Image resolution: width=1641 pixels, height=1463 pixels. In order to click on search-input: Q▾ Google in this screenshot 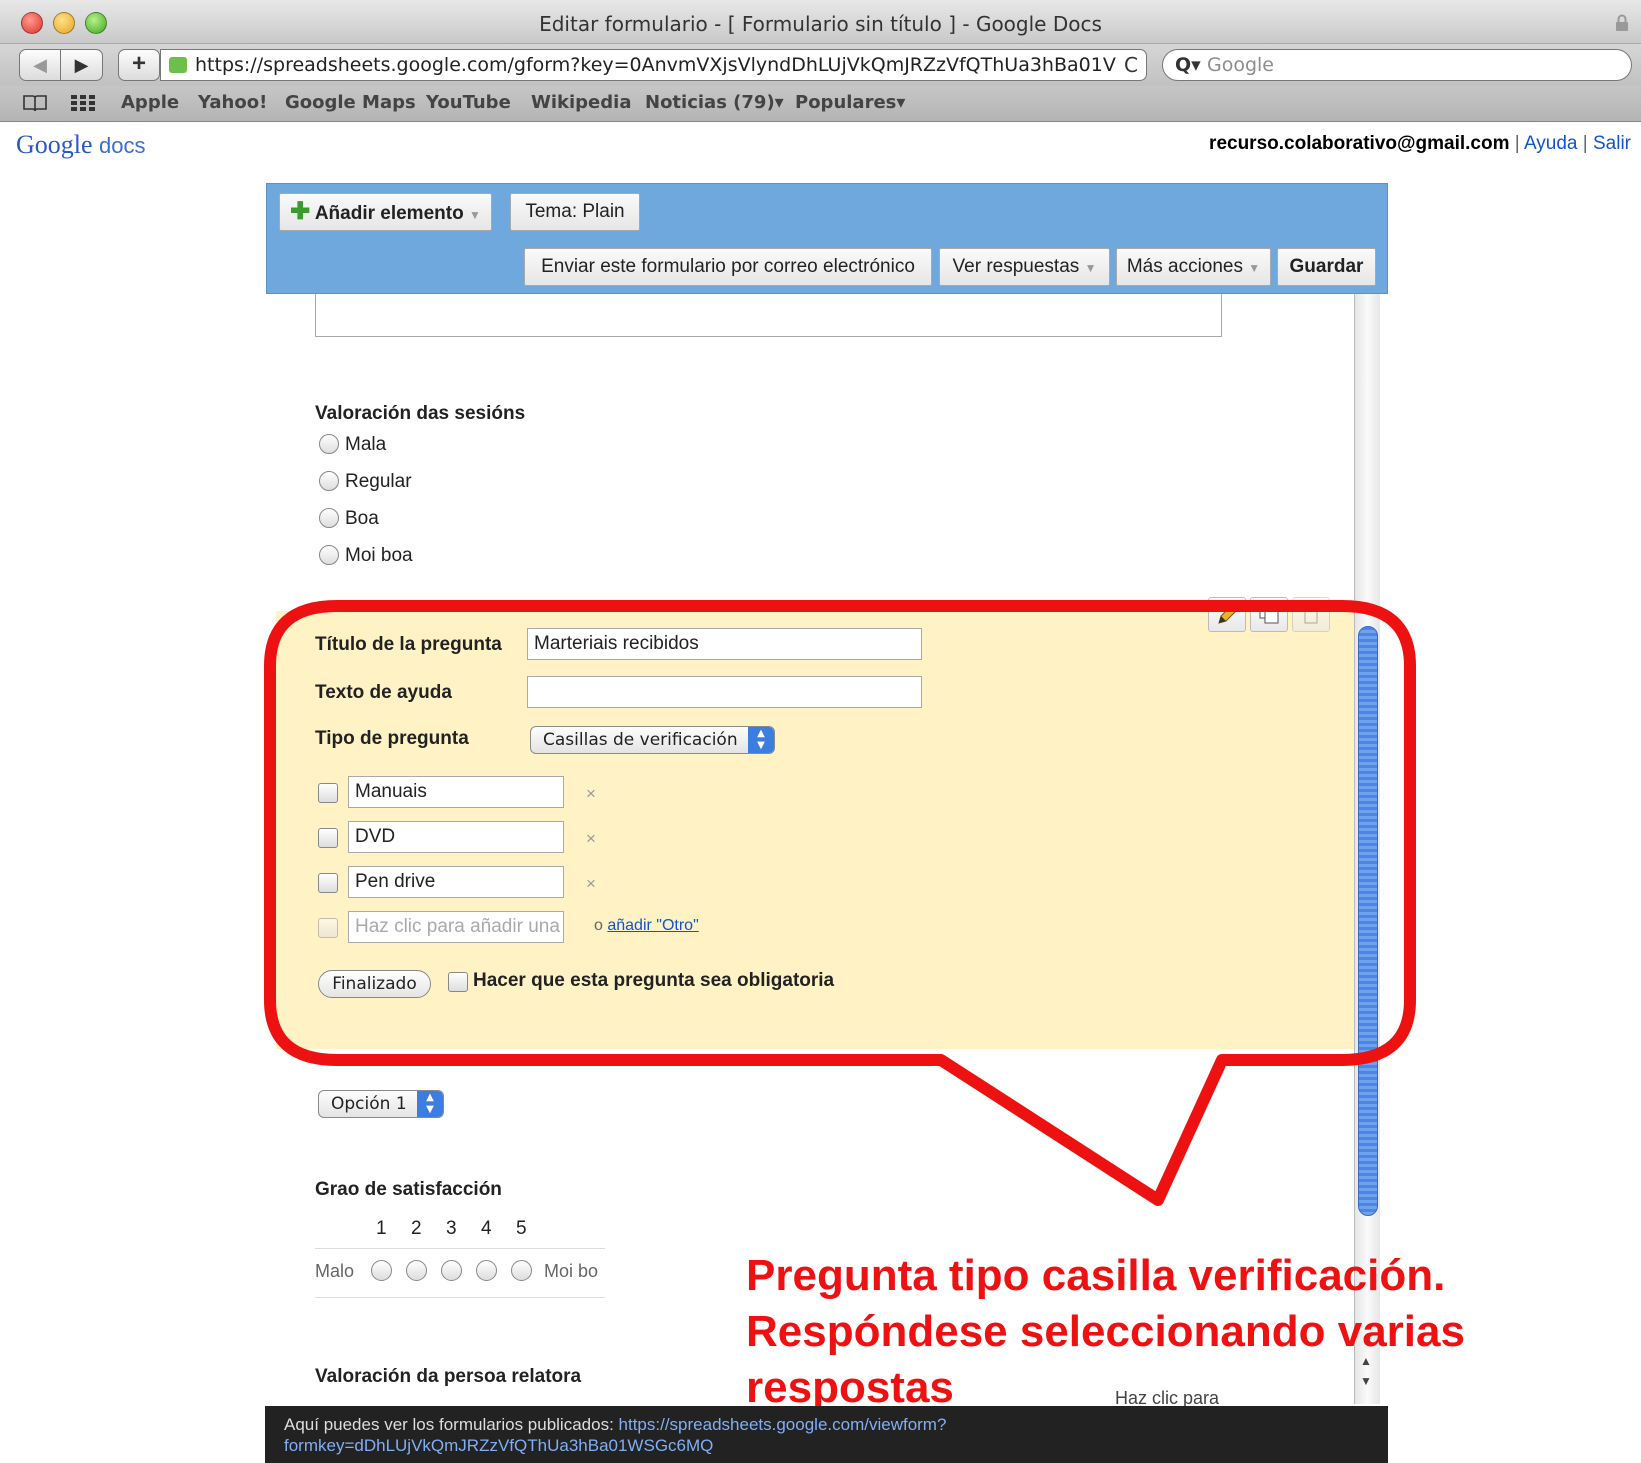, I will do `click(1397, 65)`.